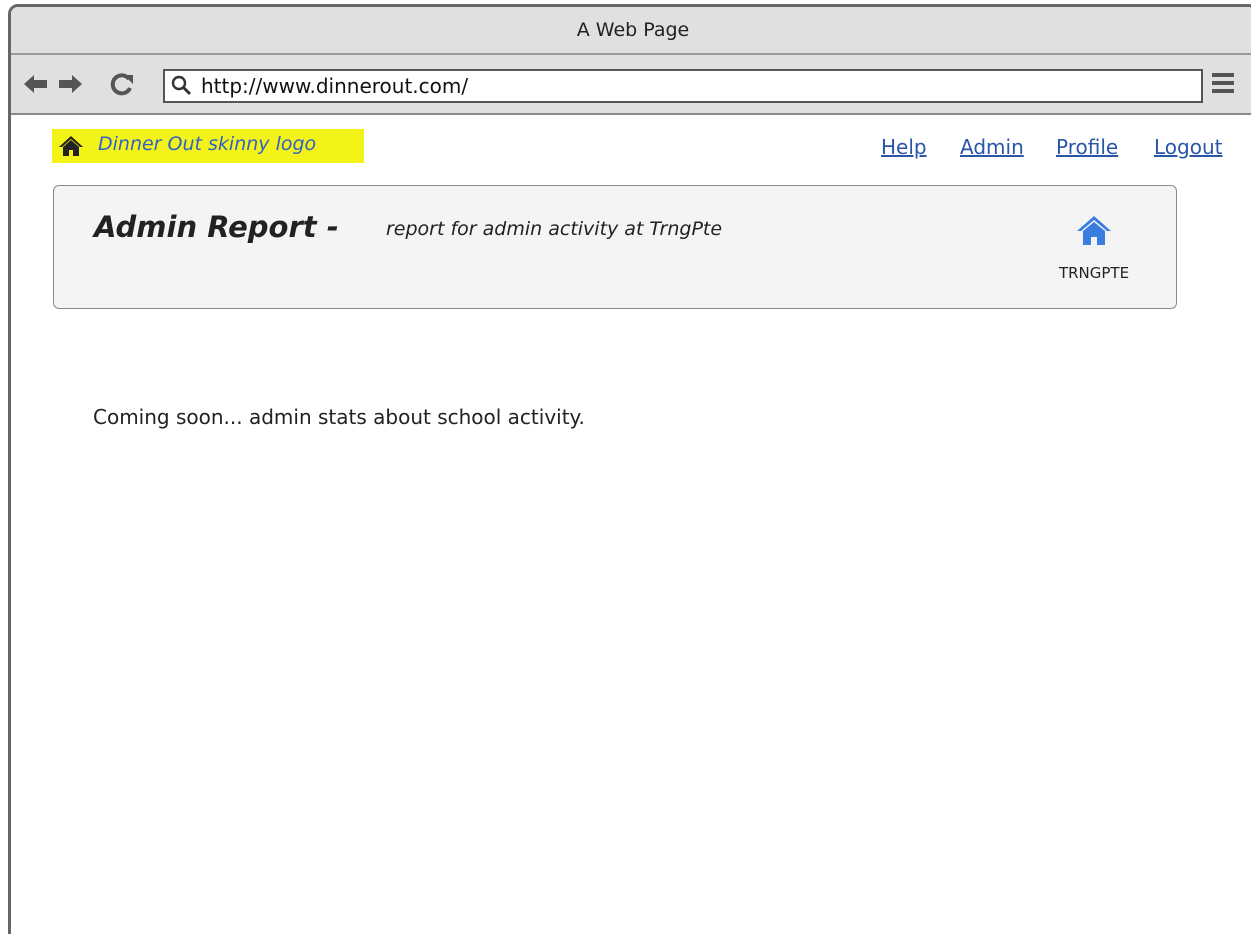 This screenshot has width=1251, height=934. I want to click on logout-link: Logout, so click(1188, 147).